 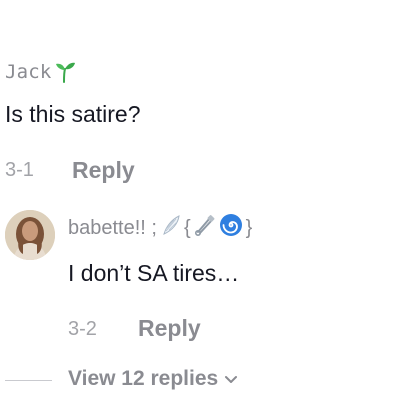 I want to click on comment-2-username: babette!! ; { }, so click(x=160, y=228).